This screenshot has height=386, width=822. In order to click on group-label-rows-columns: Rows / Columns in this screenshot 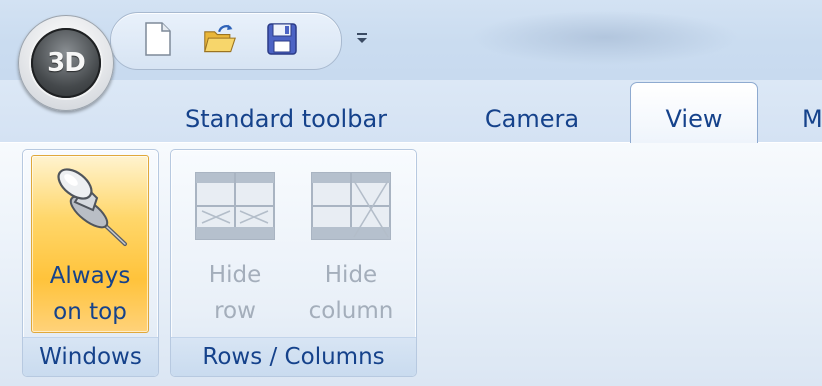, I will do `click(293, 356)`.